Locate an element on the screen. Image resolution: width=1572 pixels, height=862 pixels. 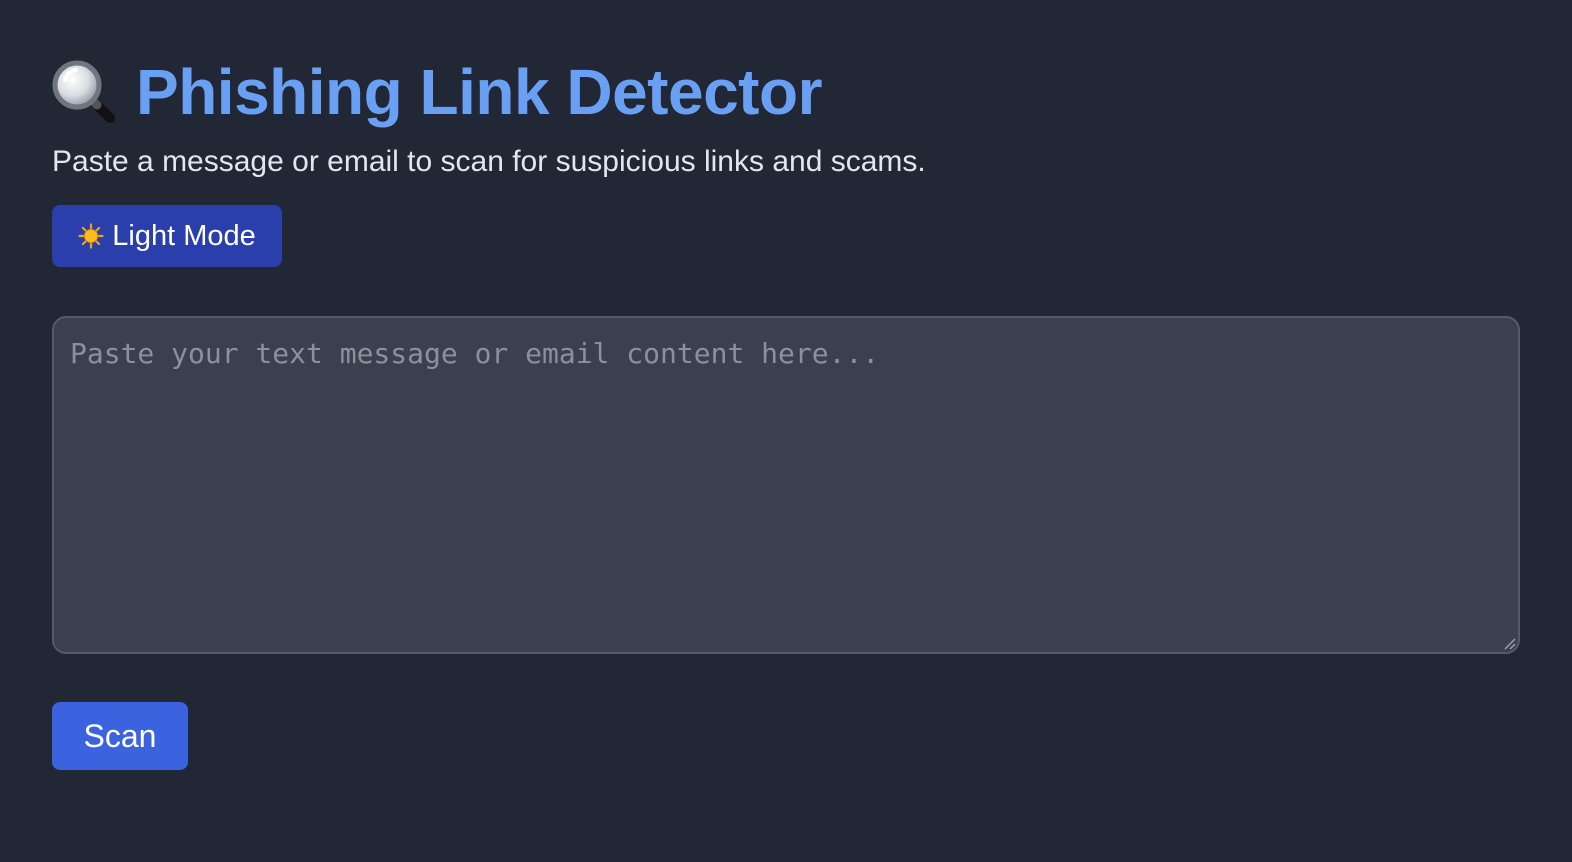
header: Phishing Link Detector is located at coordinates (436, 92).